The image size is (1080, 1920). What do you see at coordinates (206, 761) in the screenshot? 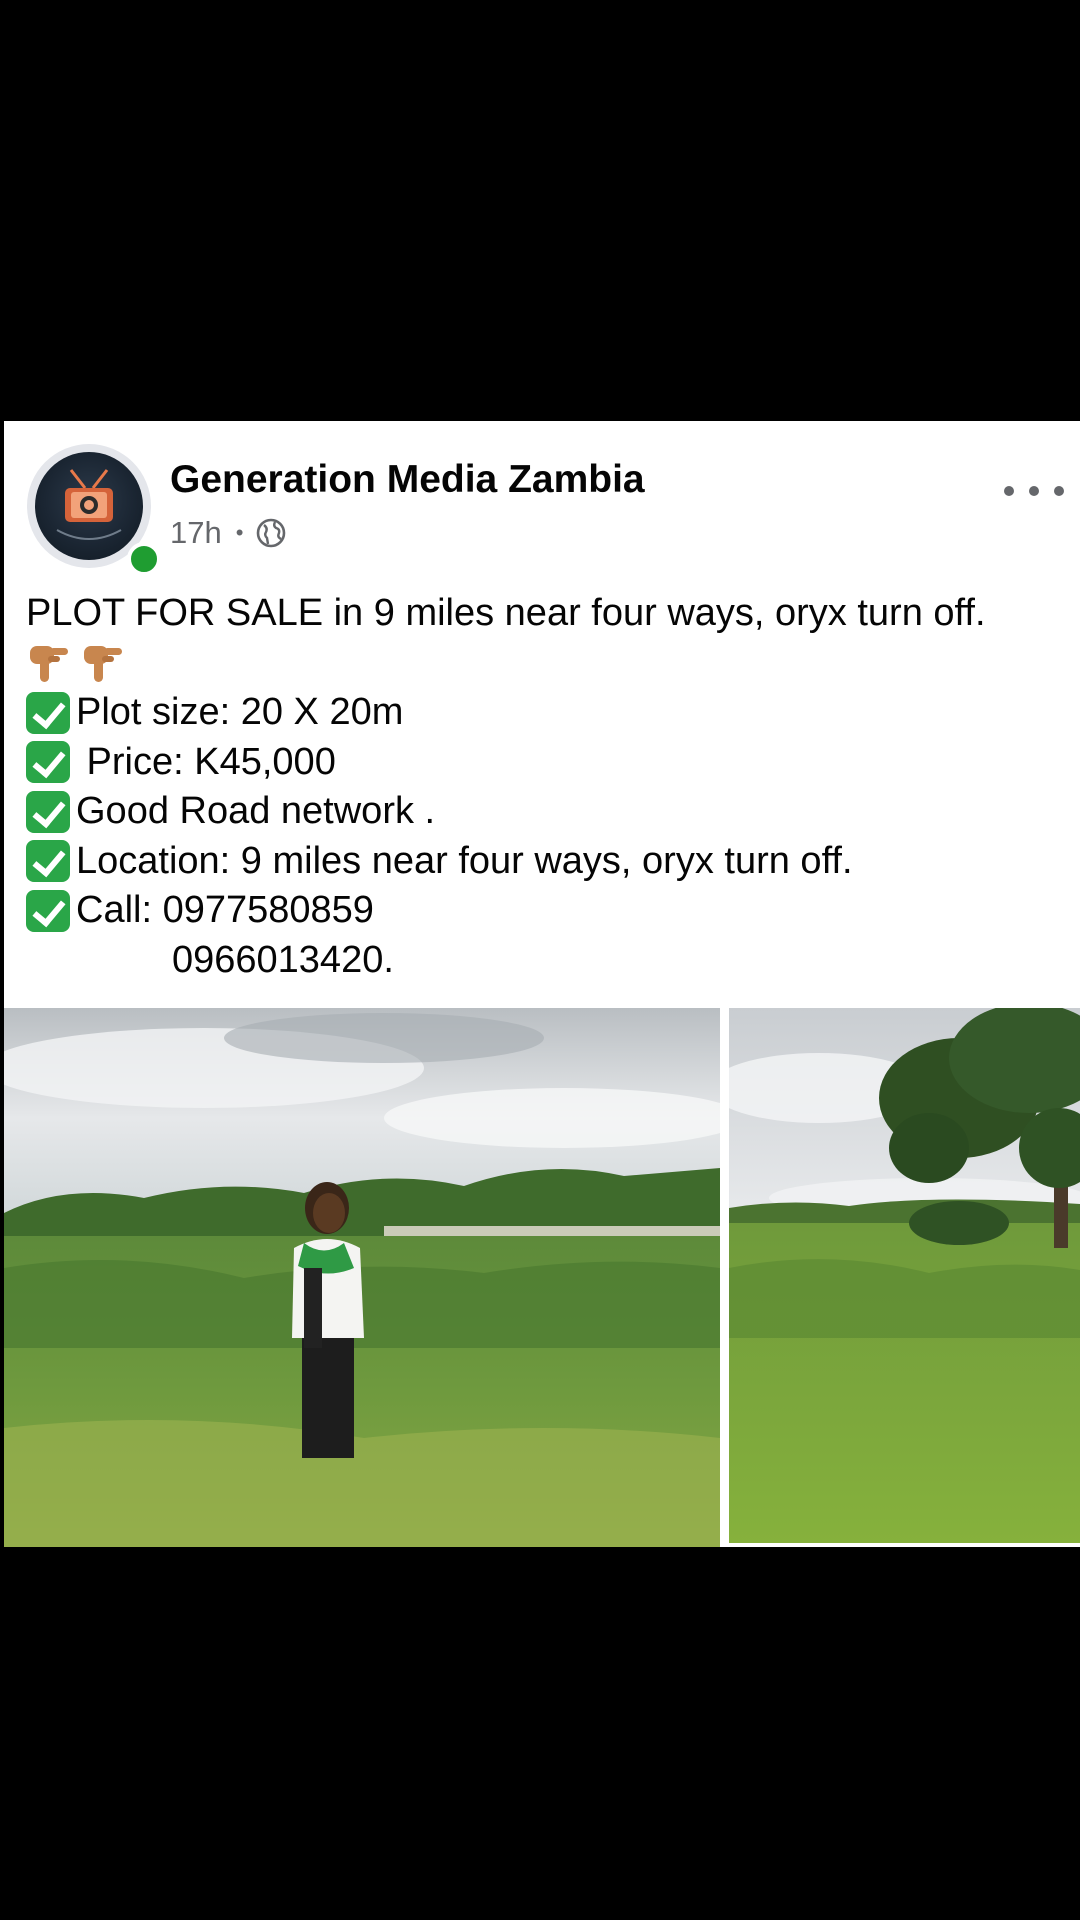
I see `price-text: Price: K45,000` at bounding box center [206, 761].